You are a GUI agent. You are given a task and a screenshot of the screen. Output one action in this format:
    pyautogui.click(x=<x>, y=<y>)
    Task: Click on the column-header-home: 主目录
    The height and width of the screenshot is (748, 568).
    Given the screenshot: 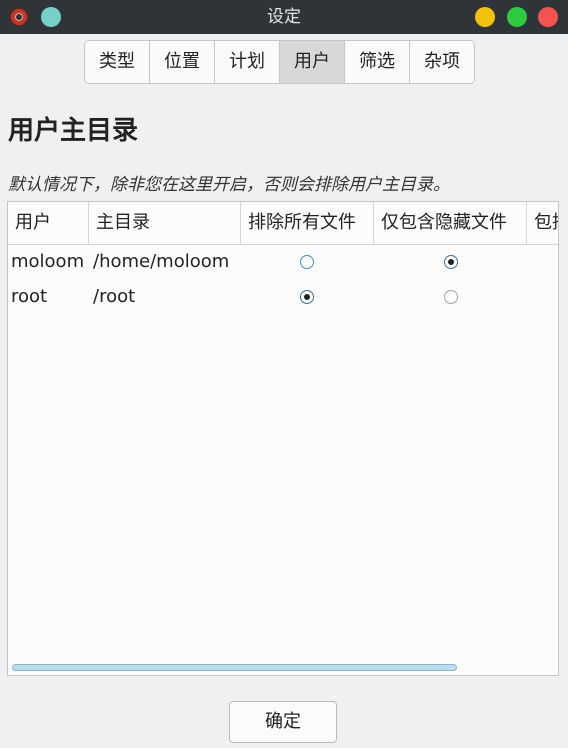 What is the action you would take?
    pyautogui.click(x=165, y=223)
    